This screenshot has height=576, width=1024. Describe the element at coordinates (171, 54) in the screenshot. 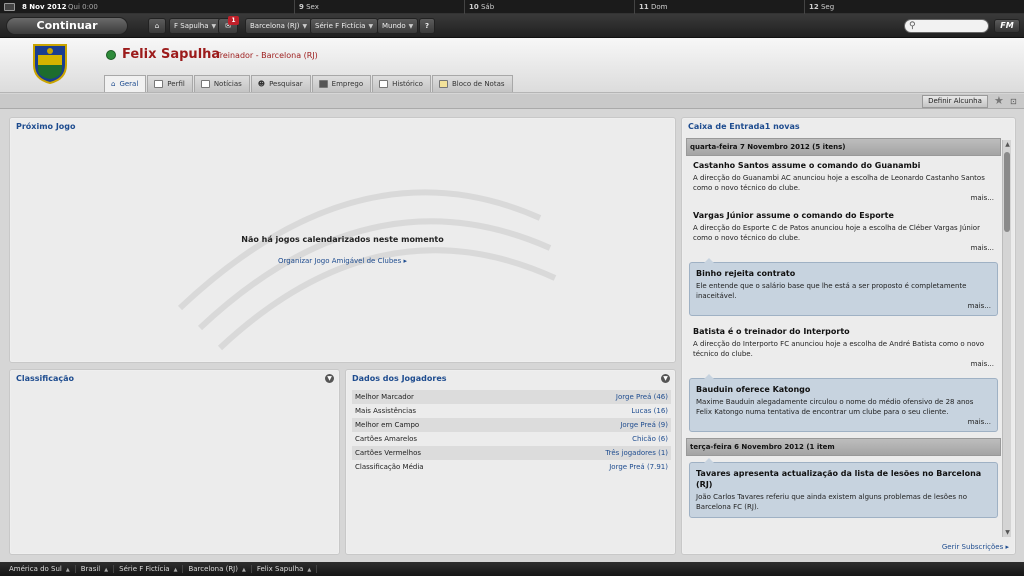

I see `manager-name: Felix Sapulha` at that location.